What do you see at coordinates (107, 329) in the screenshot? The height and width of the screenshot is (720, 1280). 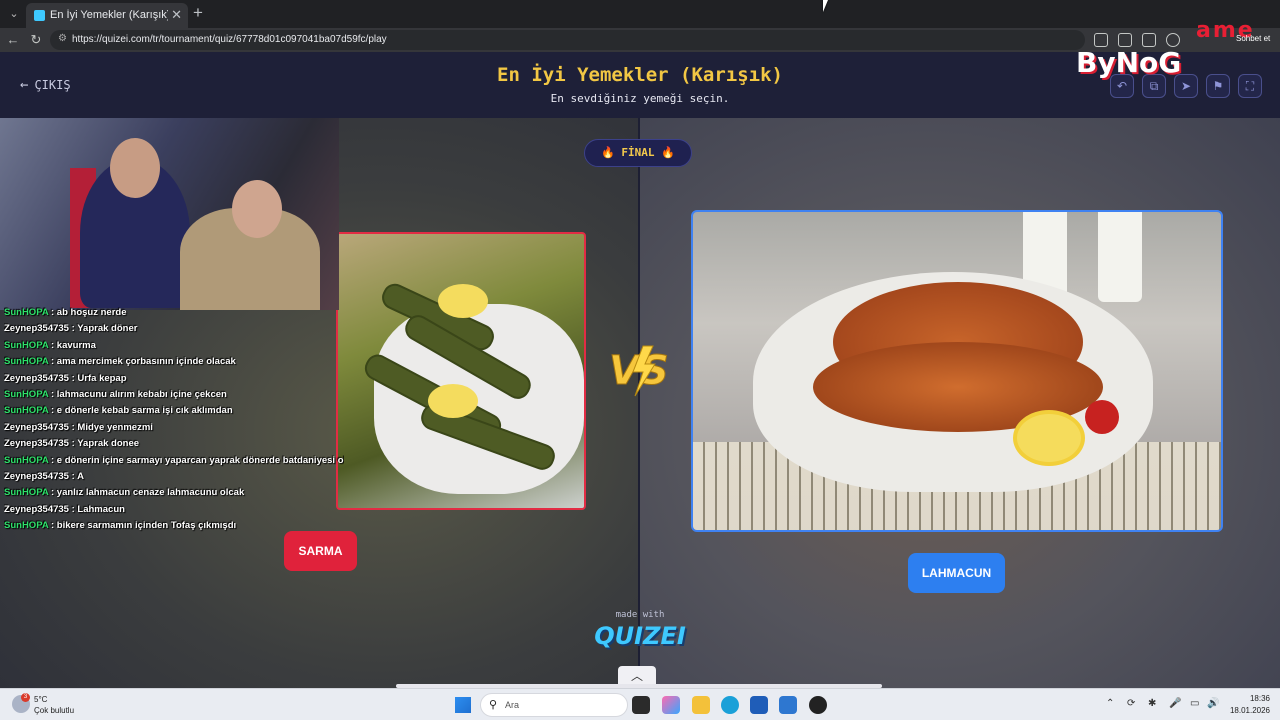 I see `chat-text: Yaprak döner` at bounding box center [107, 329].